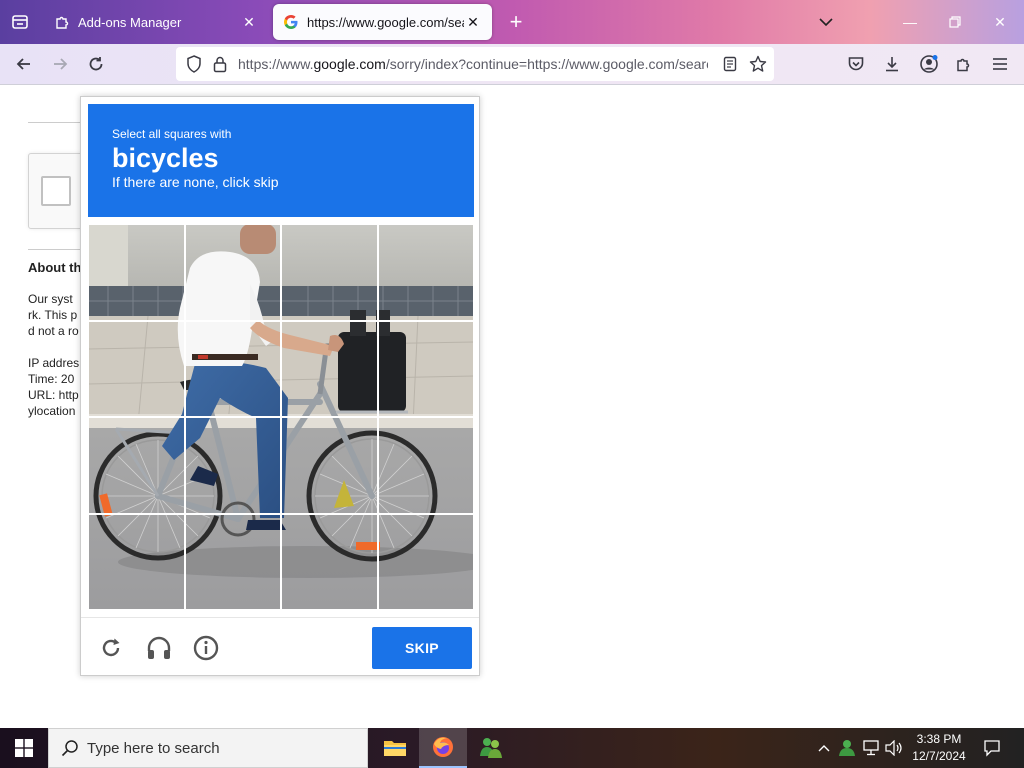 This screenshot has width=1024, height=768. I want to click on bookmark-star-button, so click(758, 64).